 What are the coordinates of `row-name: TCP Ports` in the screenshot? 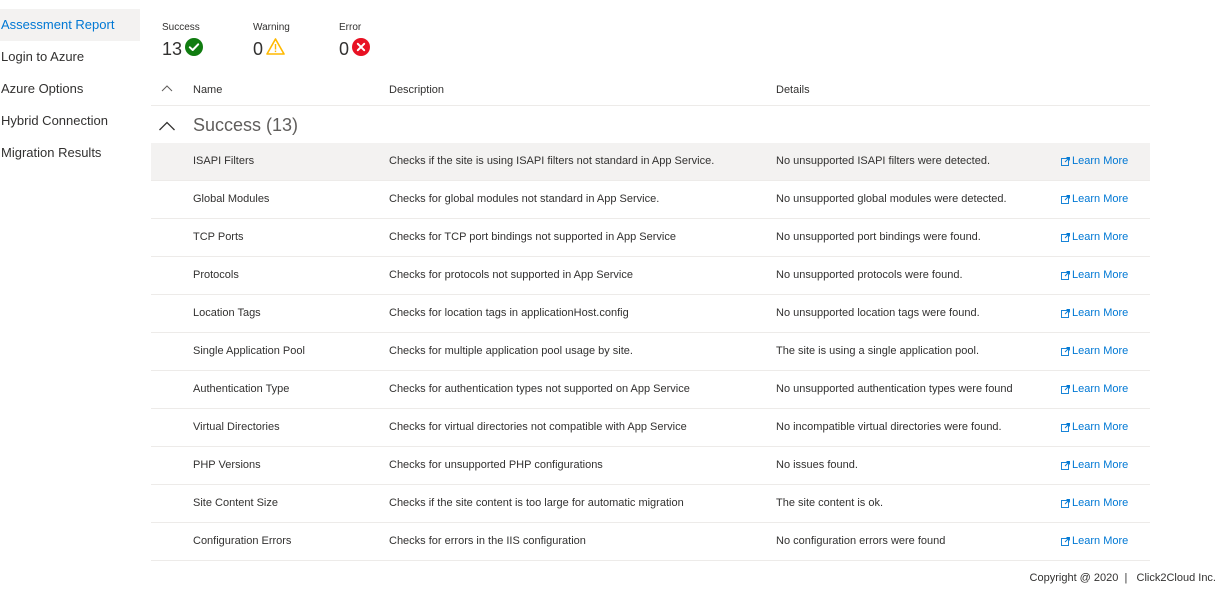 It's located at (218, 237).